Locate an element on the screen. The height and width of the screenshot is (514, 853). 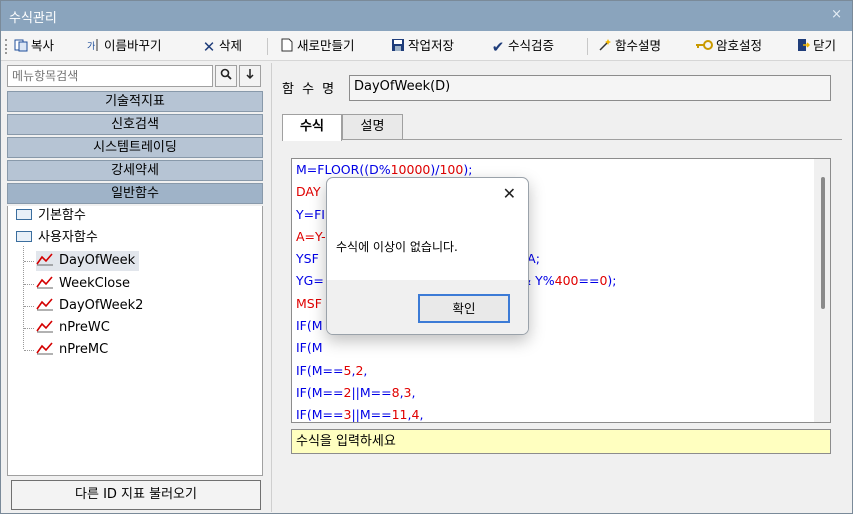
exit-door-icon is located at coordinates (803, 45).